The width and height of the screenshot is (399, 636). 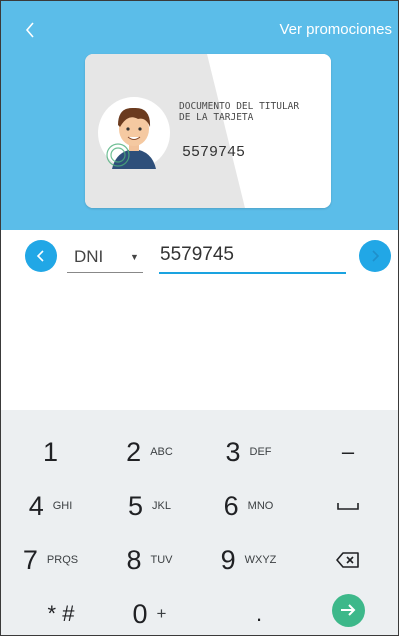 I want to click on key-4: 4 GHI, so click(x=50, y=506).